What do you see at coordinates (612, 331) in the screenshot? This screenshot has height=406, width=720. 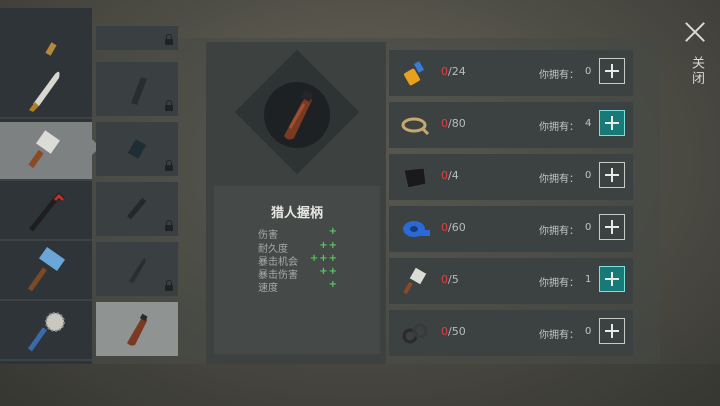 I see `add-washers-button` at bounding box center [612, 331].